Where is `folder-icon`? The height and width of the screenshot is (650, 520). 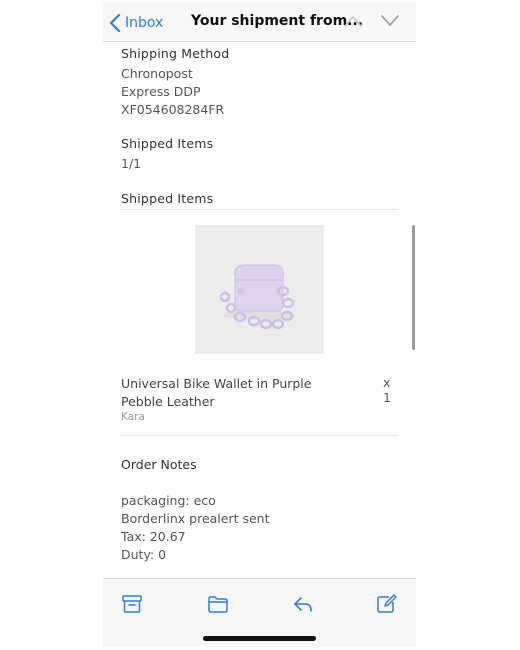
folder-icon is located at coordinates (218, 604).